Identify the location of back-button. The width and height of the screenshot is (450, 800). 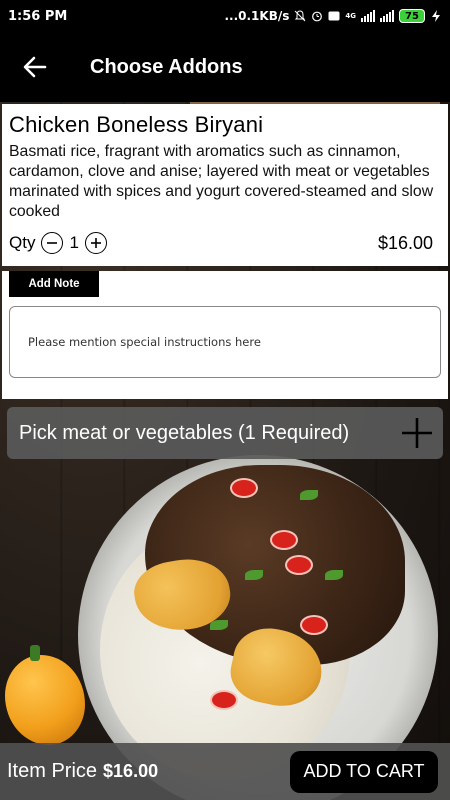
(35, 67).